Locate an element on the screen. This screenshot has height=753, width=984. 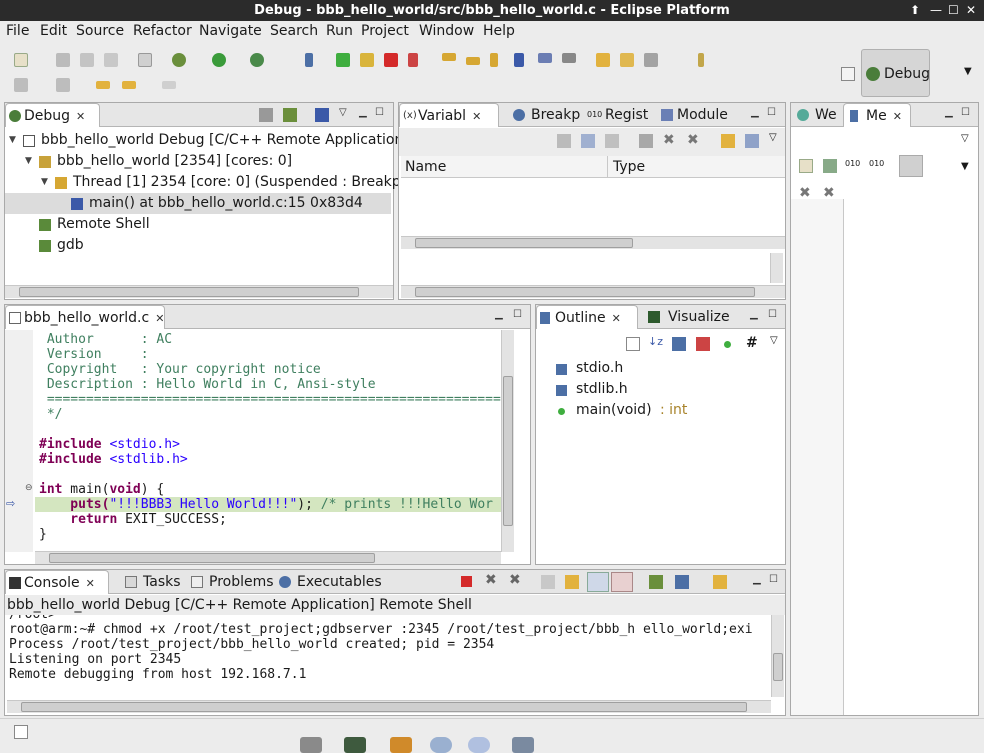
tab-registers: 010 Regist is located at coordinates (618, 115).